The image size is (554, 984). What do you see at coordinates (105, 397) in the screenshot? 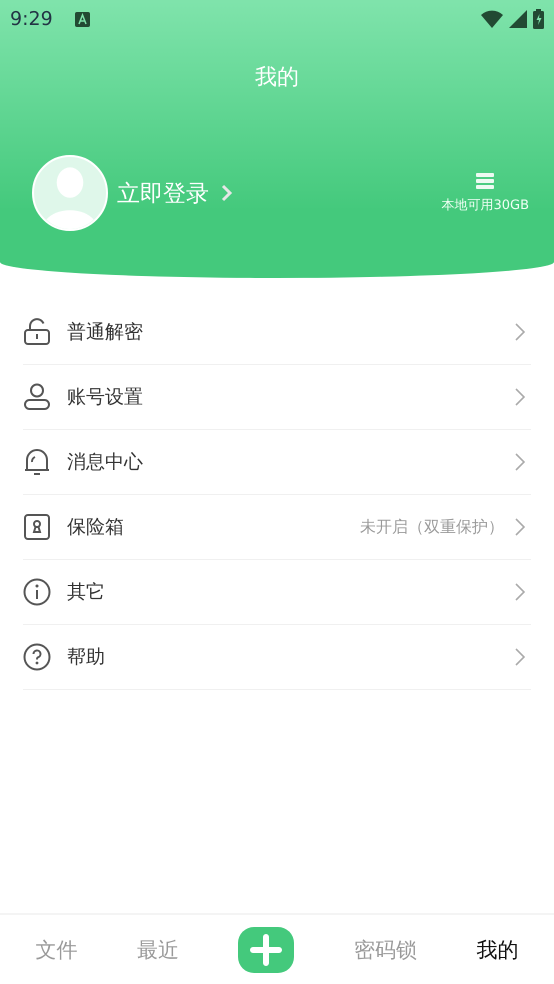
I see `menu-label: 账号设置` at bounding box center [105, 397].